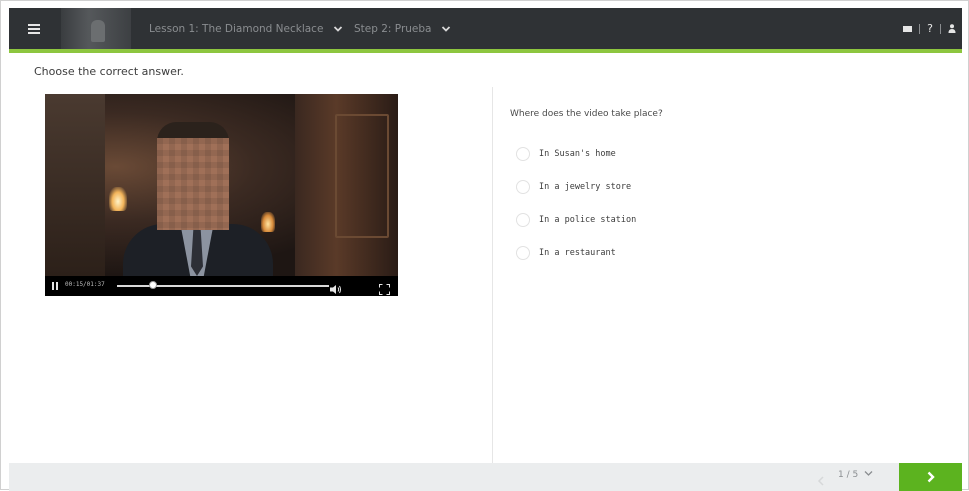 Image resolution: width=969 pixels, height=491 pixels. Describe the element at coordinates (577, 154) in the screenshot. I see `answer-label: In Susan's home` at that location.